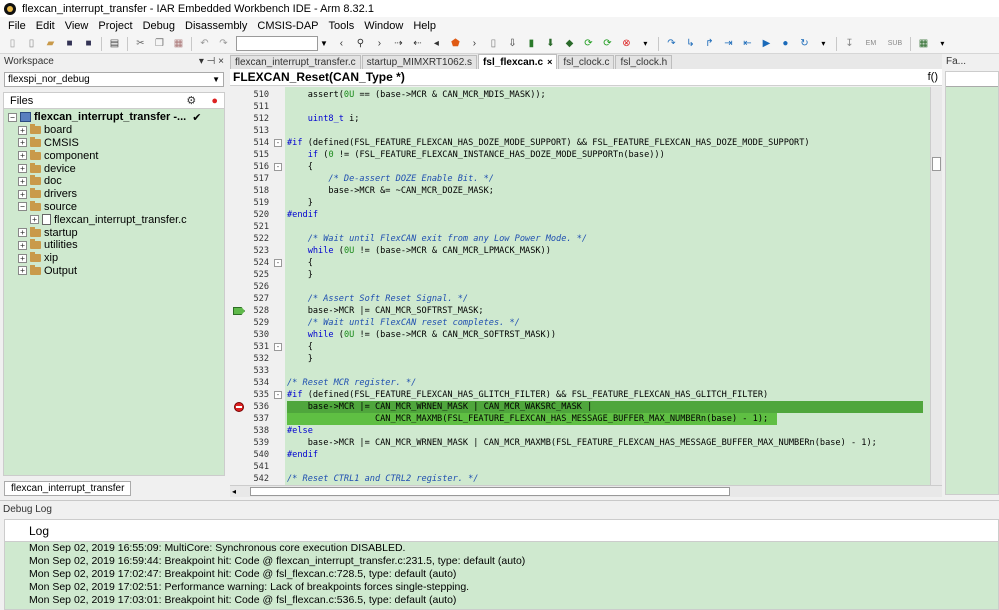  I want to click on compile-icon: ⇩, so click(512, 43).